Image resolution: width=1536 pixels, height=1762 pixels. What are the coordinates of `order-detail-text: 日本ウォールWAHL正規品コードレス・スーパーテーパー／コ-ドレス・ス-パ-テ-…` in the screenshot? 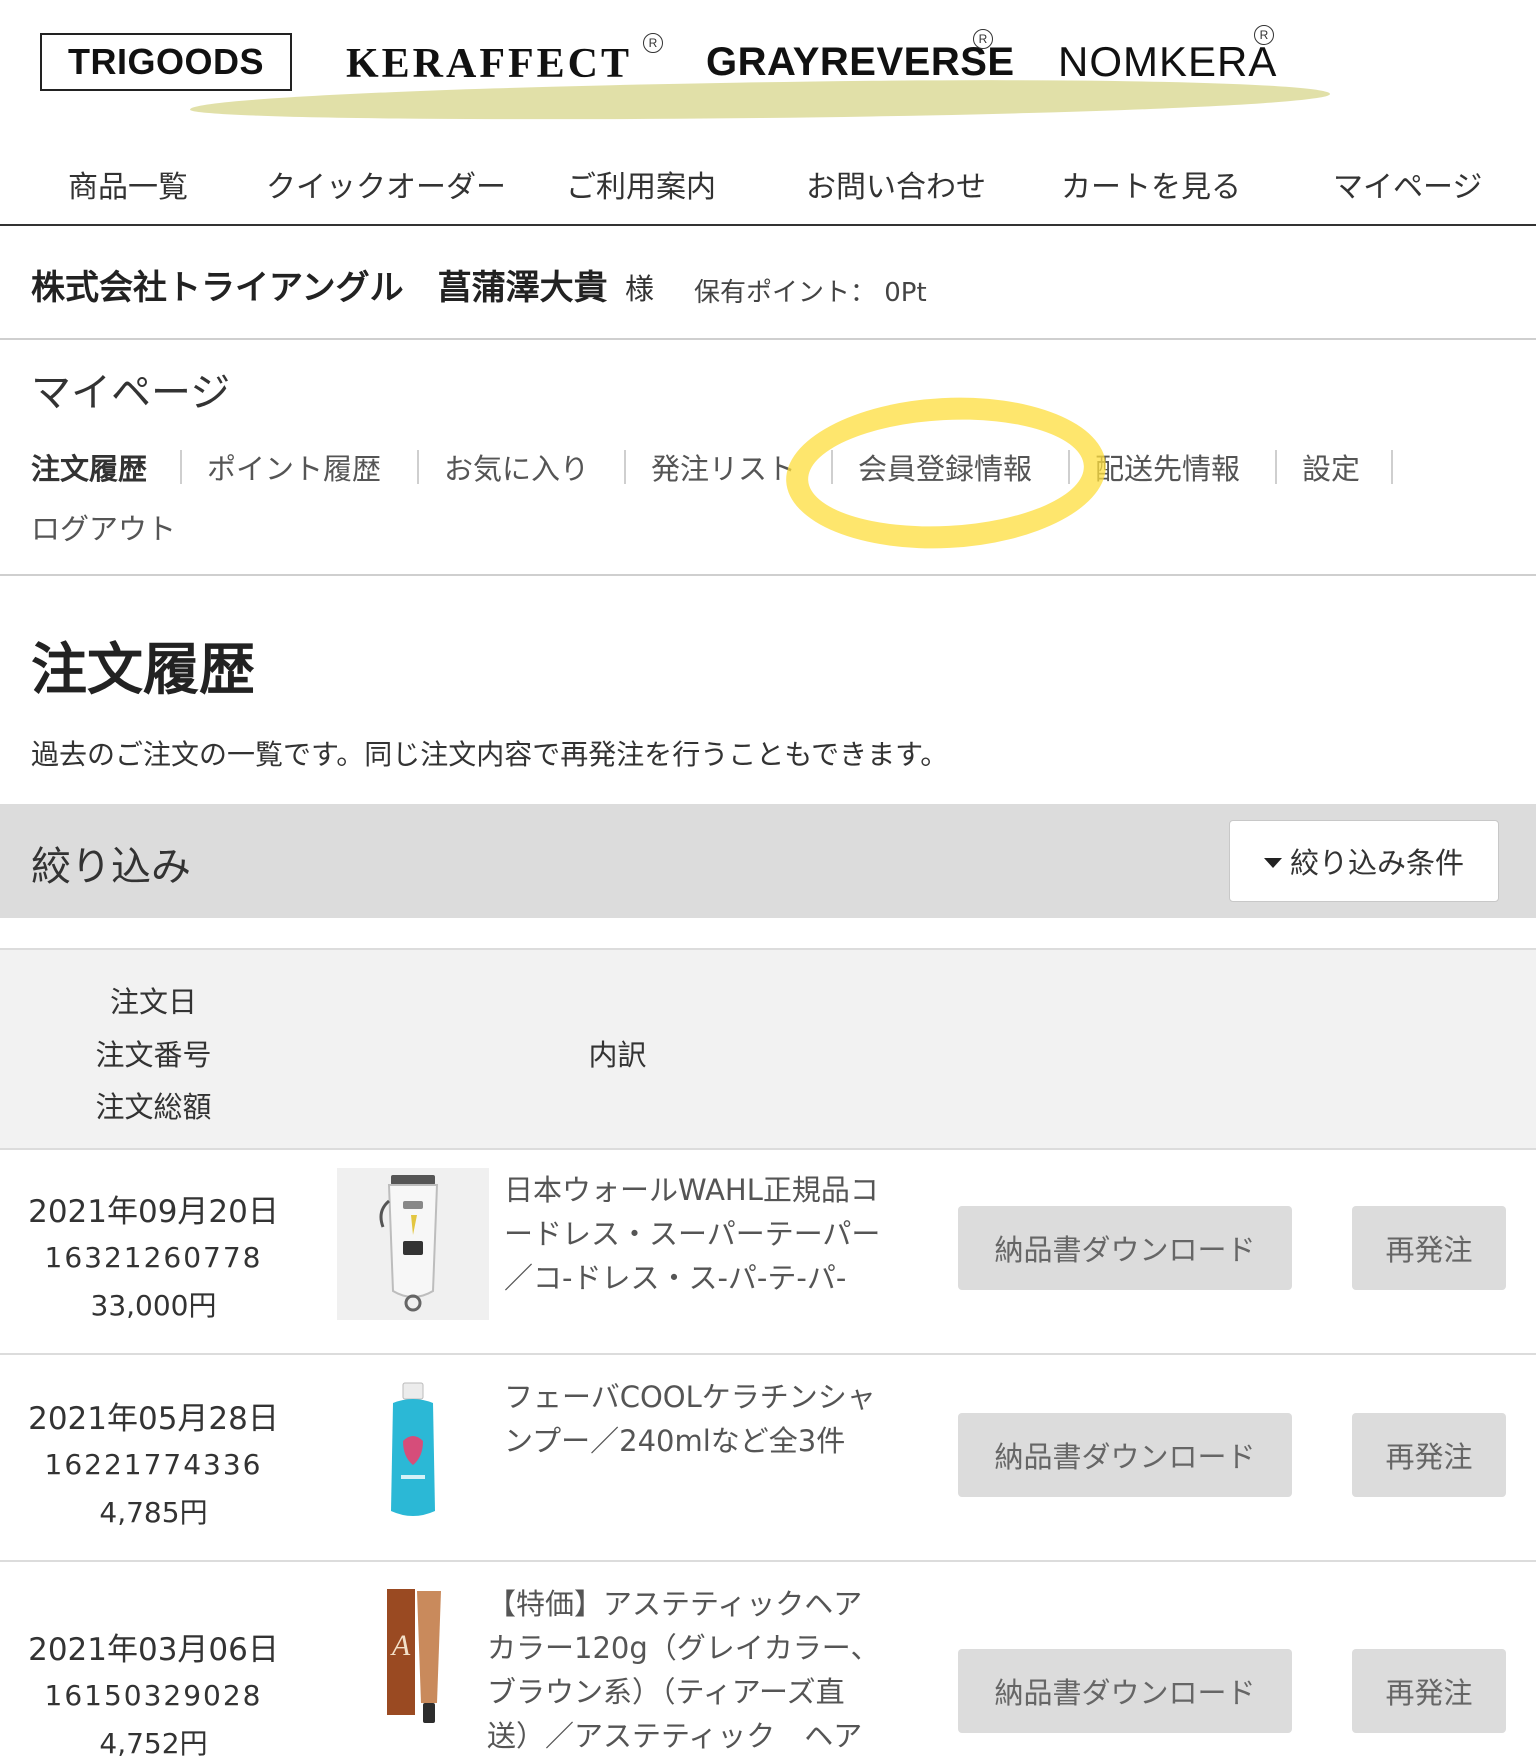 It's located at (704, 1234).